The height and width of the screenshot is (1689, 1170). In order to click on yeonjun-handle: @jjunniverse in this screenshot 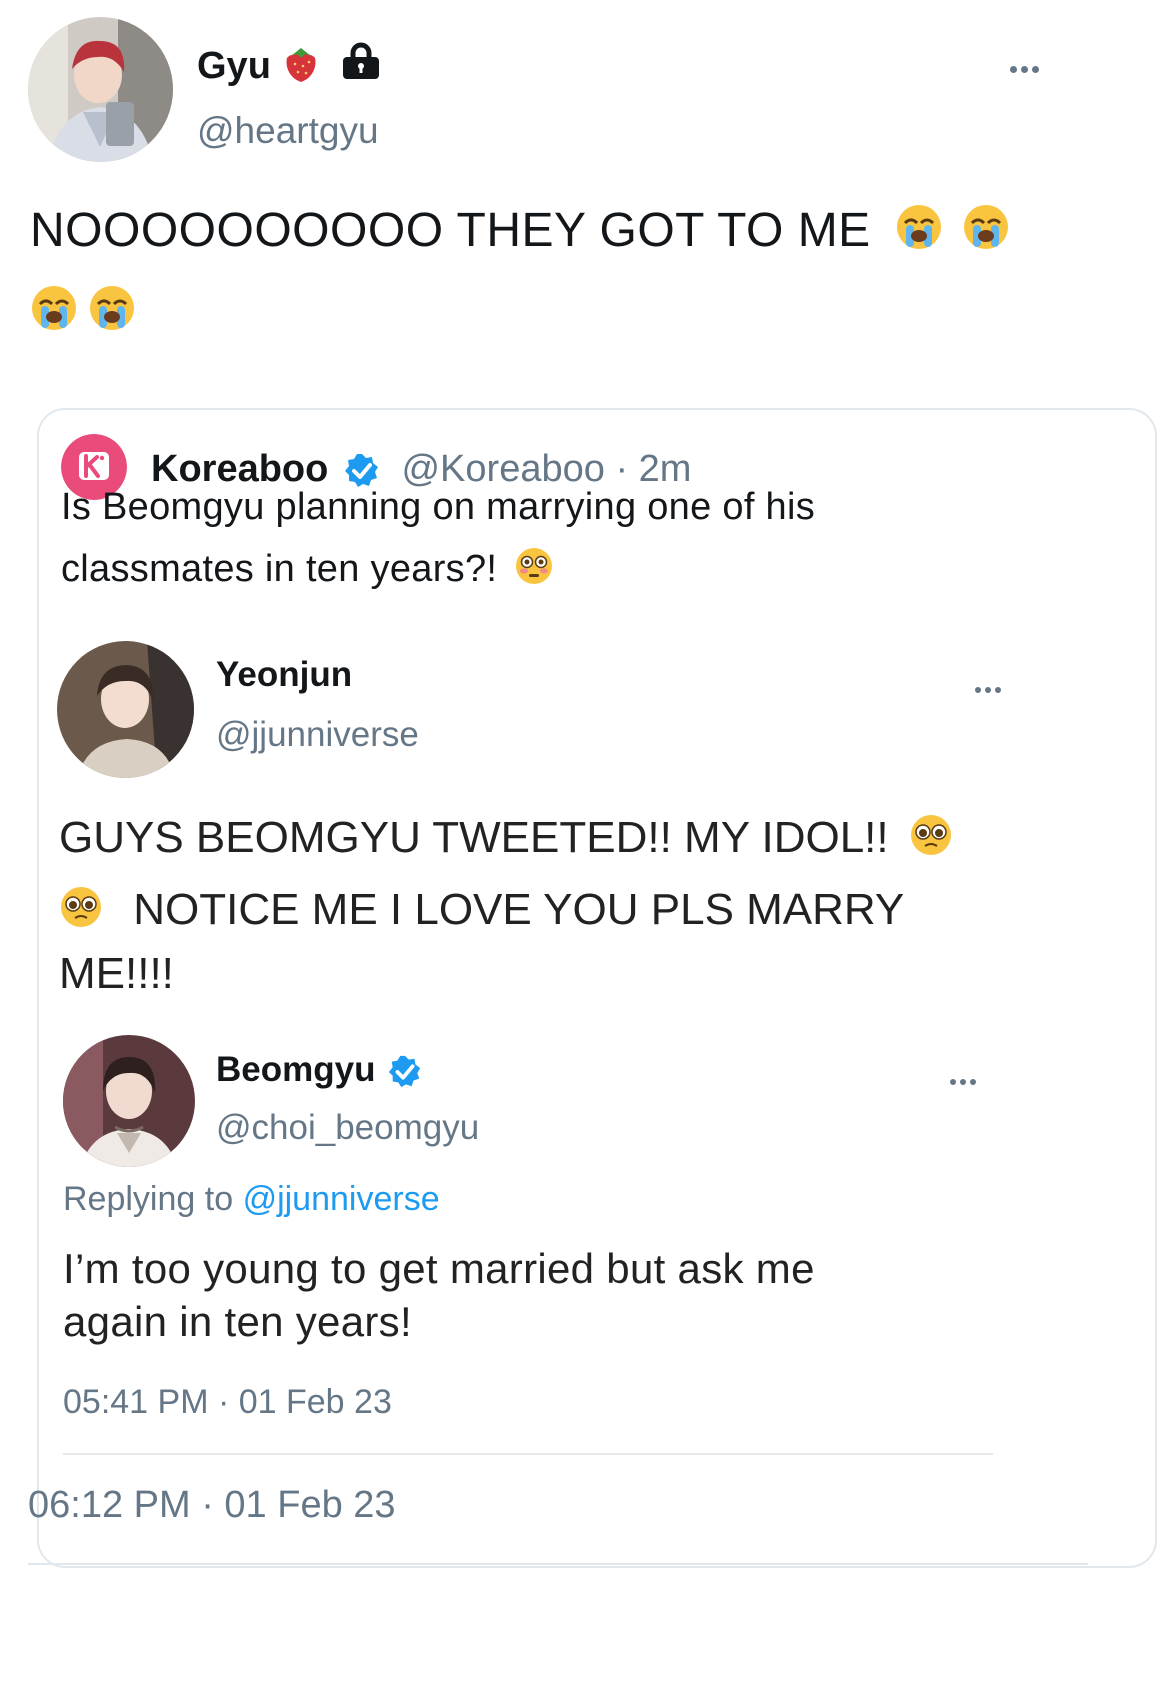, I will do `click(317, 735)`.